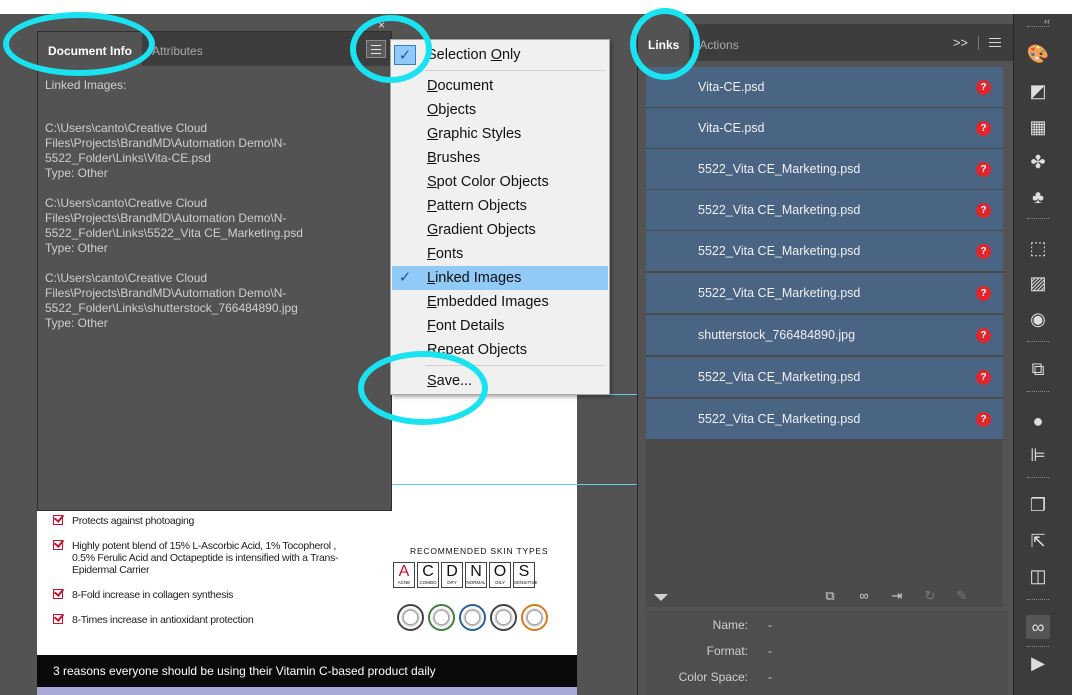  I want to click on skin-type-box: S SENSITIVE, so click(525, 575).